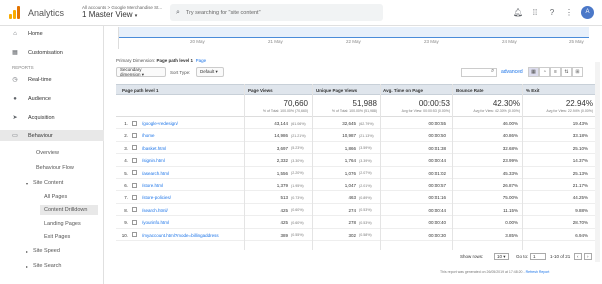 The image size is (602, 284). What do you see at coordinates (509, 41) in the screenshot?
I see `chart-tick-label: 24 May` at bounding box center [509, 41].